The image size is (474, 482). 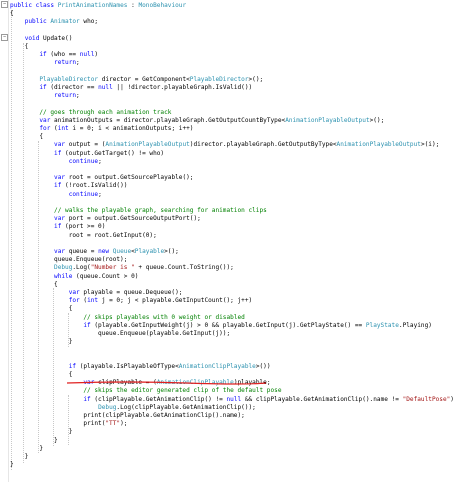 What do you see at coordinates (32, 38) in the screenshot?
I see `code-token: void` at bounding box center [32, 38].